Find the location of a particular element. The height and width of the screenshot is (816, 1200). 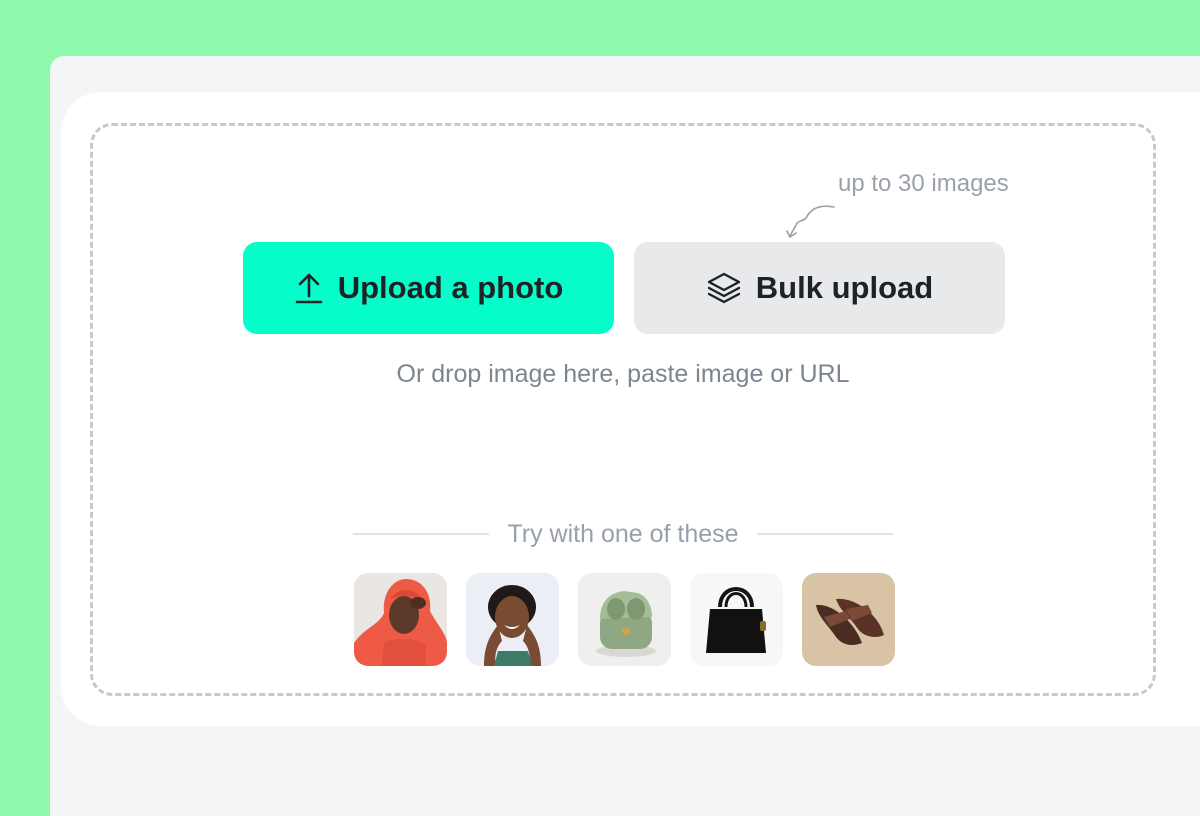

black-handbag-photo is located at coordinates (736, 619).